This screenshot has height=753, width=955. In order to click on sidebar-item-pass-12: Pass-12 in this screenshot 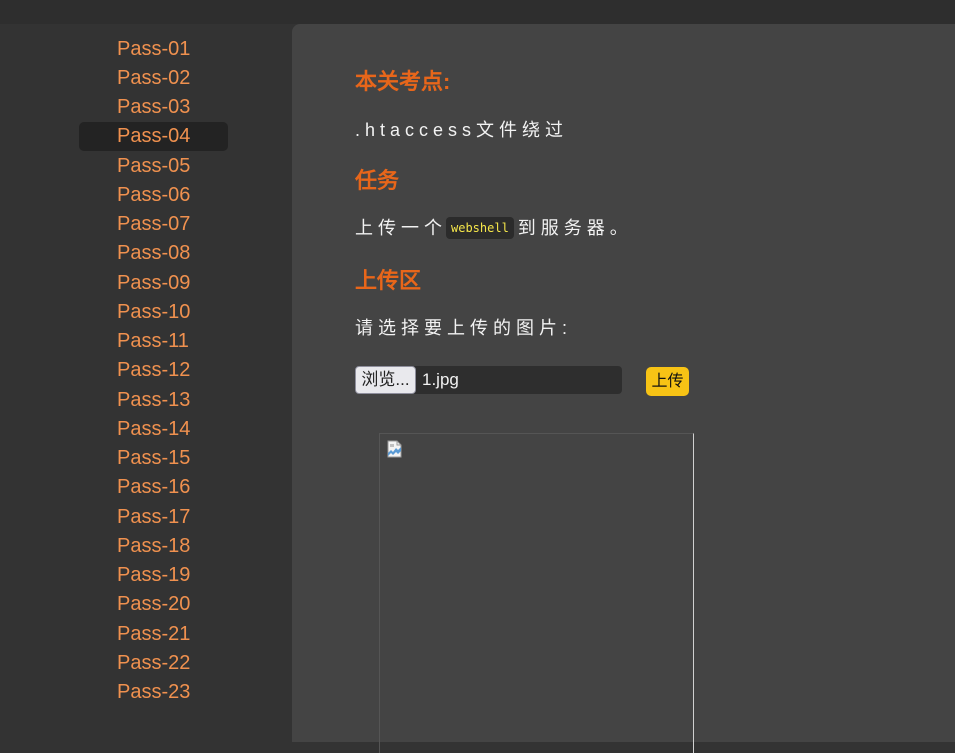, I will do `click(153, 370)`.